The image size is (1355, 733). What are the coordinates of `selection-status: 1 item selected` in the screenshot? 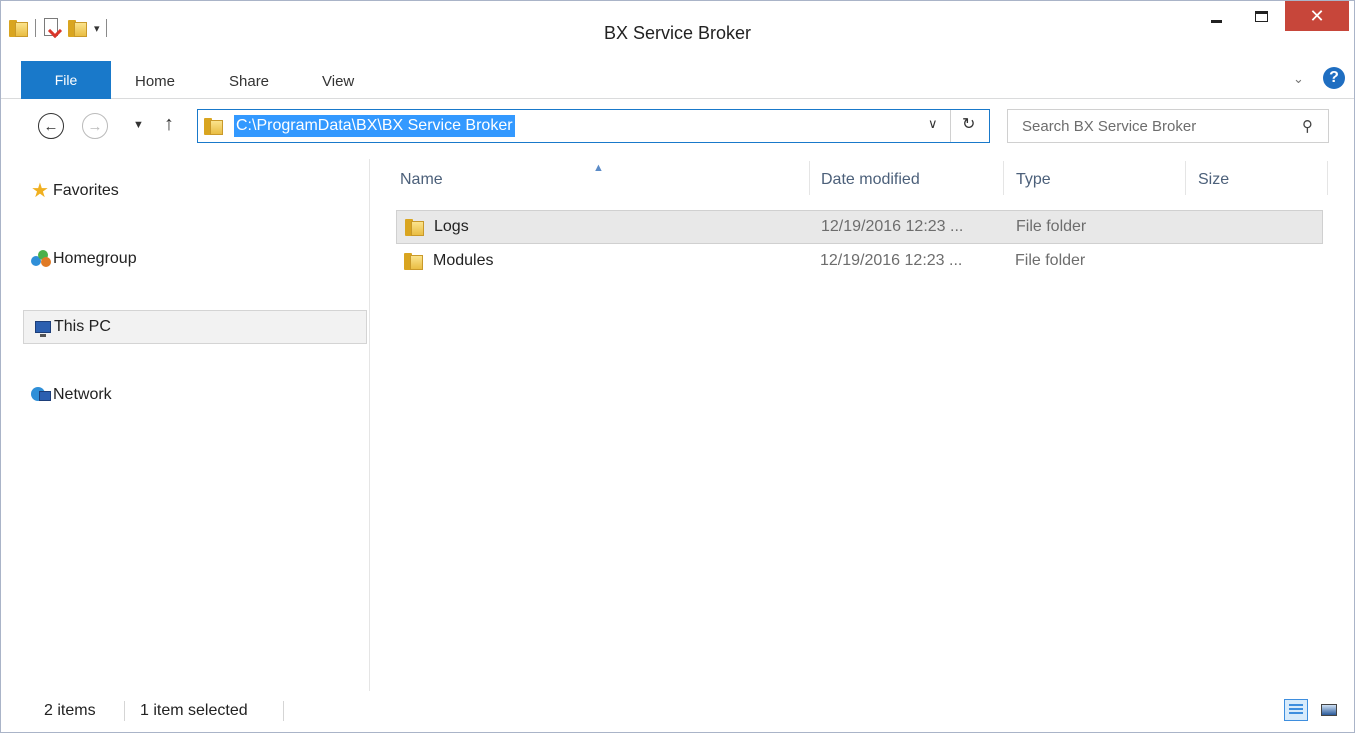 It's located at (194, 710).